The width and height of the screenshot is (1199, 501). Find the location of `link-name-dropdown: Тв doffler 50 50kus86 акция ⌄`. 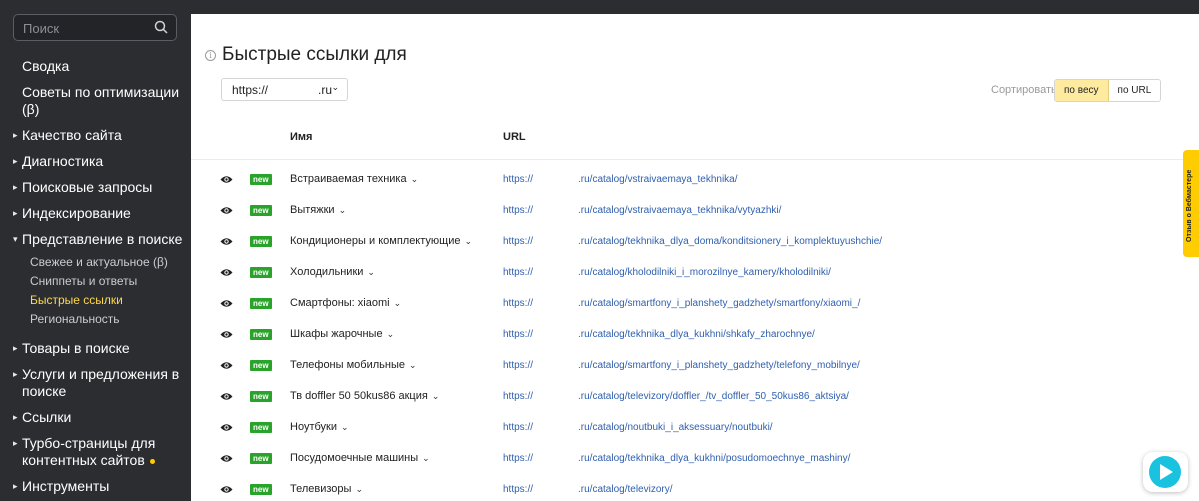

link-name-dropdown: Тв doffler 50 50kus86 акция ⌄ is located at coordinates (364, 396).